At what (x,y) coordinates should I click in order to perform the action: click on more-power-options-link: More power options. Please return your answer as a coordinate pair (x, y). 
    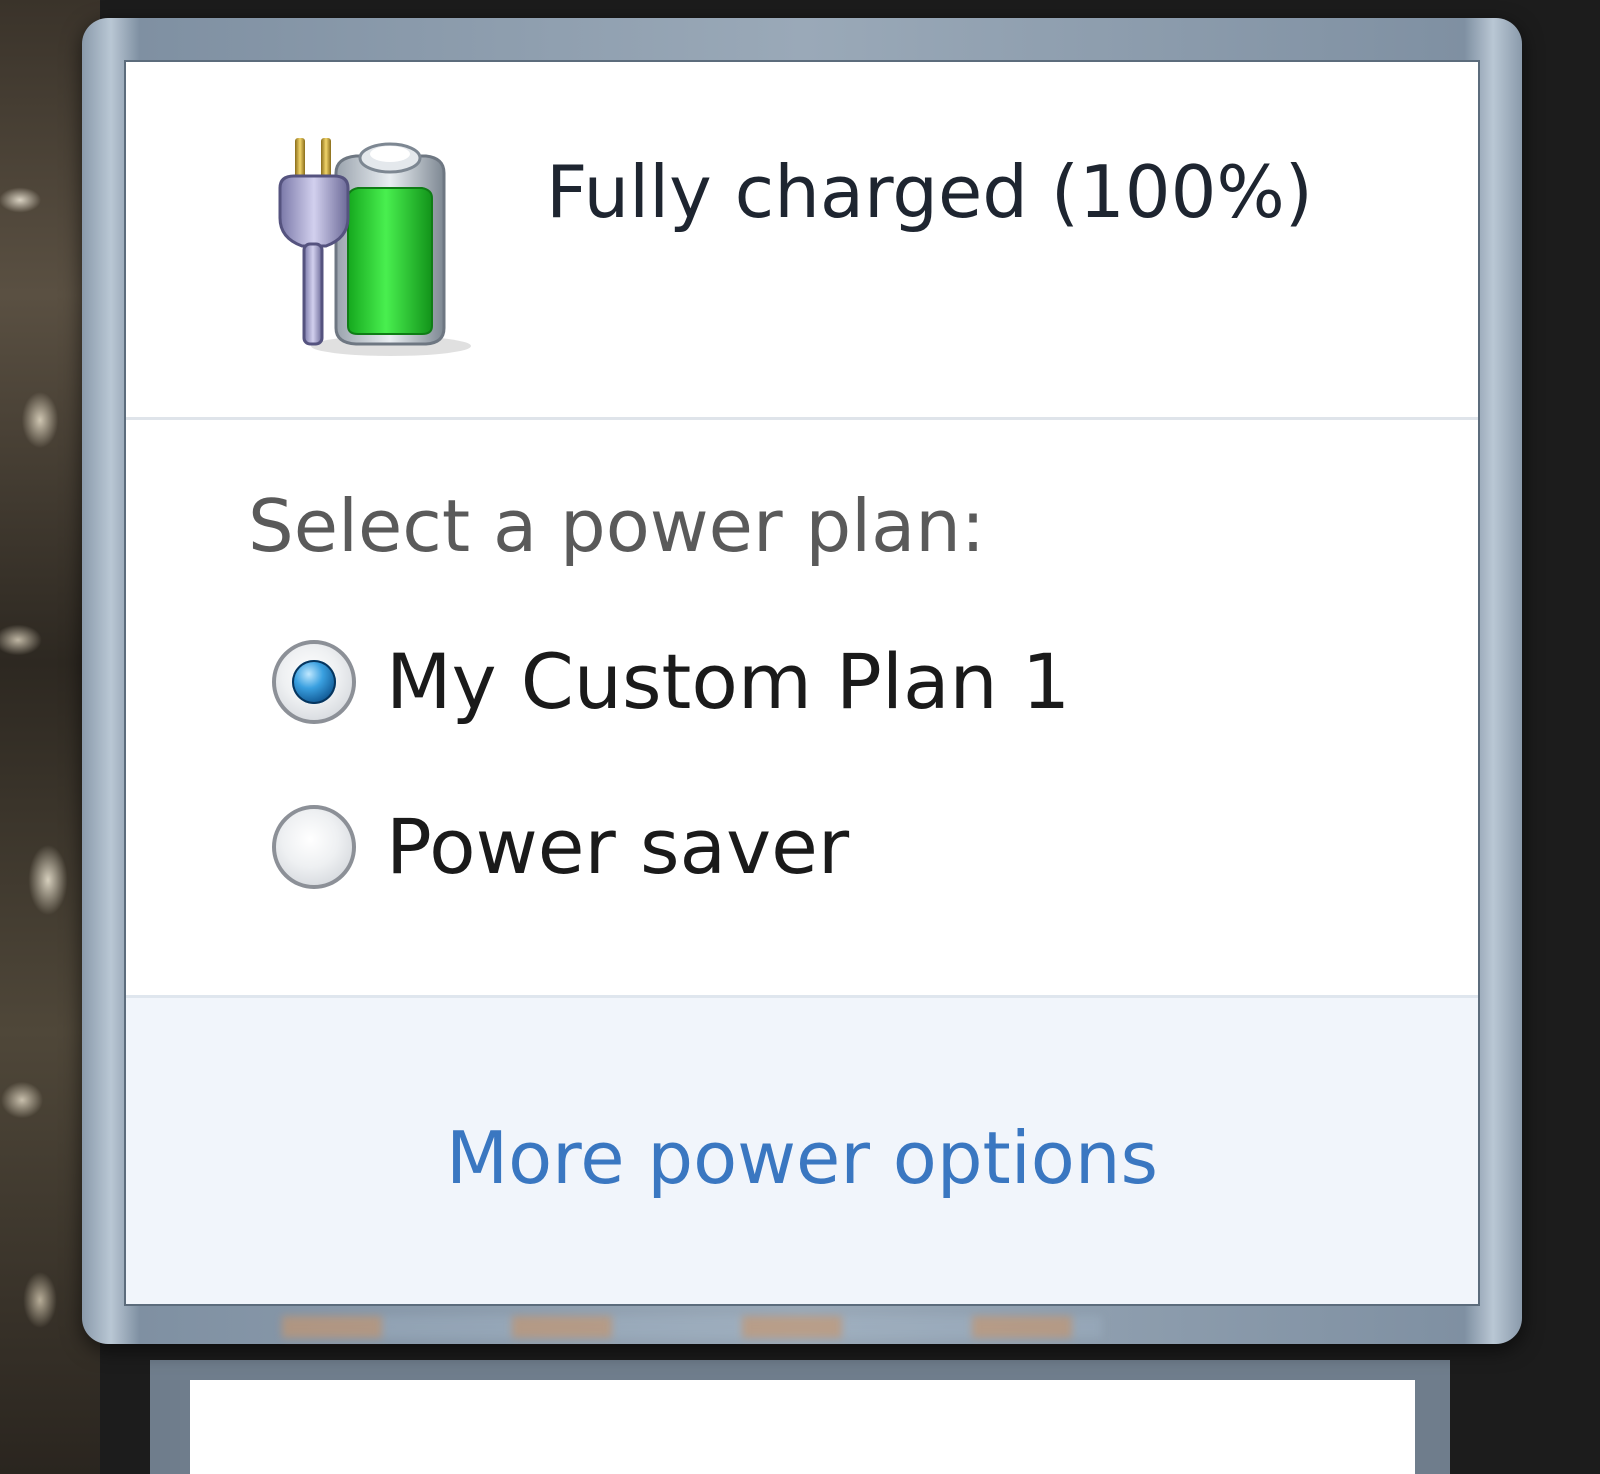
    Looking at the image, I should click on (802, 1158).